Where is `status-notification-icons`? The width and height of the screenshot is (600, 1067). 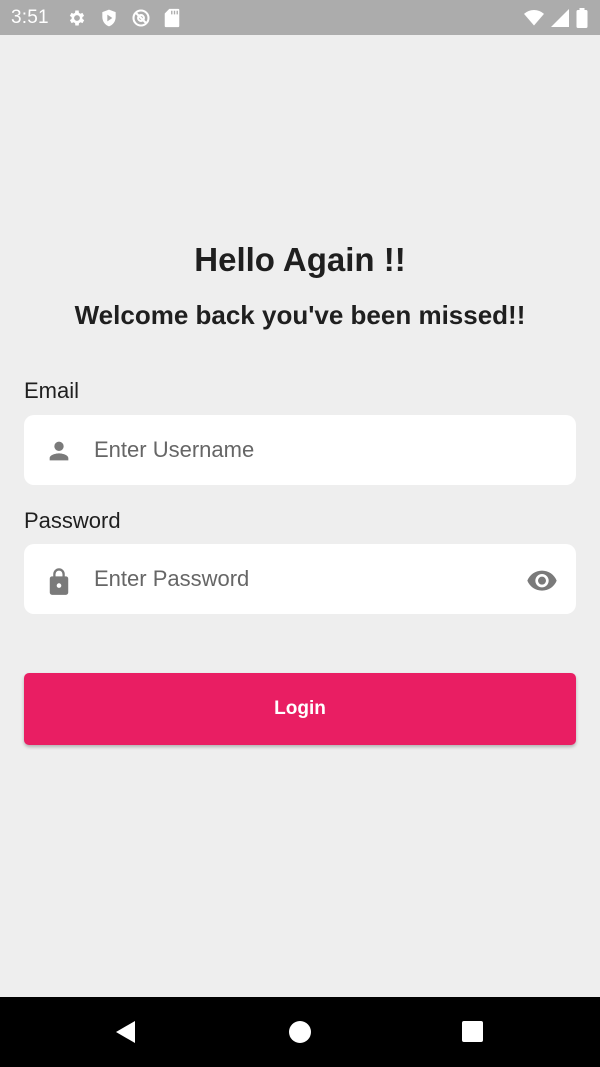
status-notification-icons is located at coordinates (124, 18).